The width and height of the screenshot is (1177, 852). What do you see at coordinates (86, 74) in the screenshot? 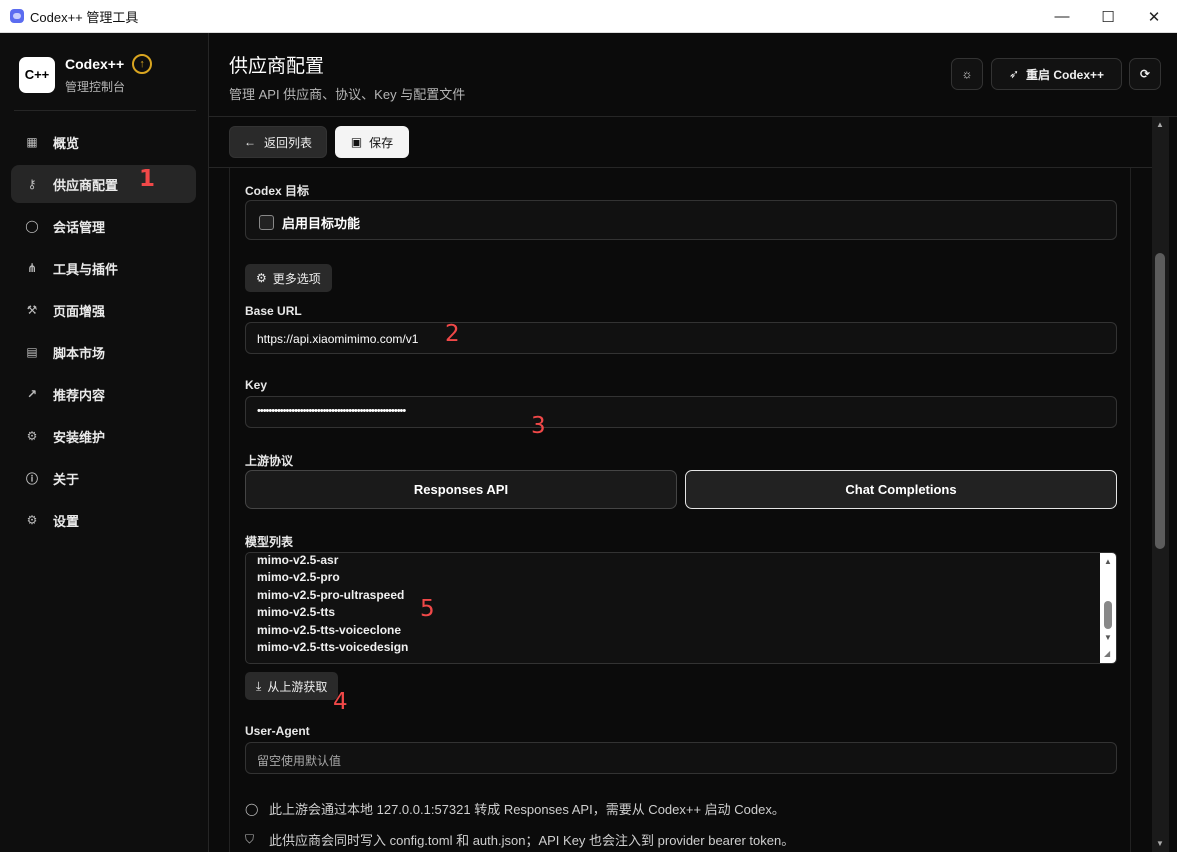
I see `brand: C++ Codex++ ↑ 管理控制台` at bounding box center [86, 74].